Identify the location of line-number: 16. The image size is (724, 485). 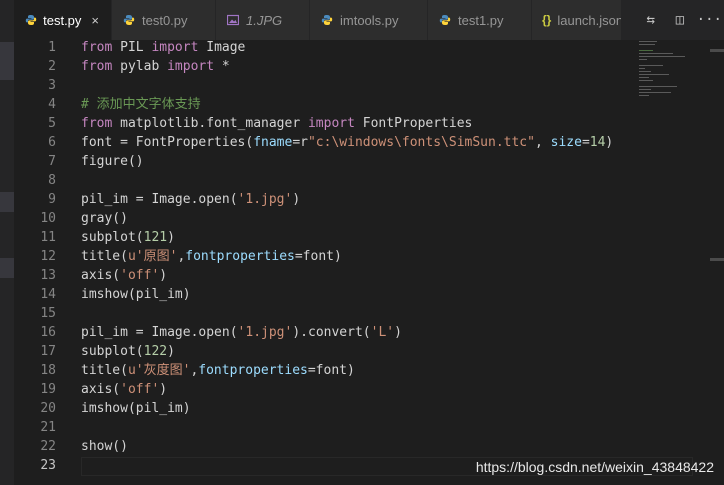
(48, 332).